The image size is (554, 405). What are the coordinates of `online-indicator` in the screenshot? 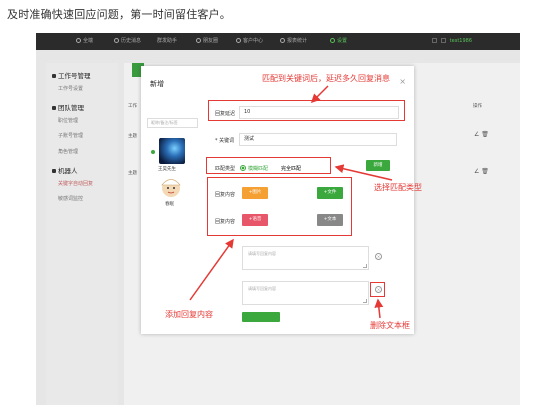 It's located at (153, 152).